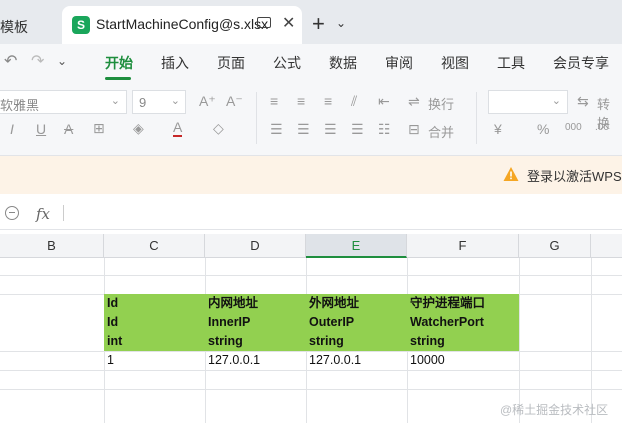 This screenshot has width=622, height=423. I want to click on cell-c-row3: int, so click(114, 341).